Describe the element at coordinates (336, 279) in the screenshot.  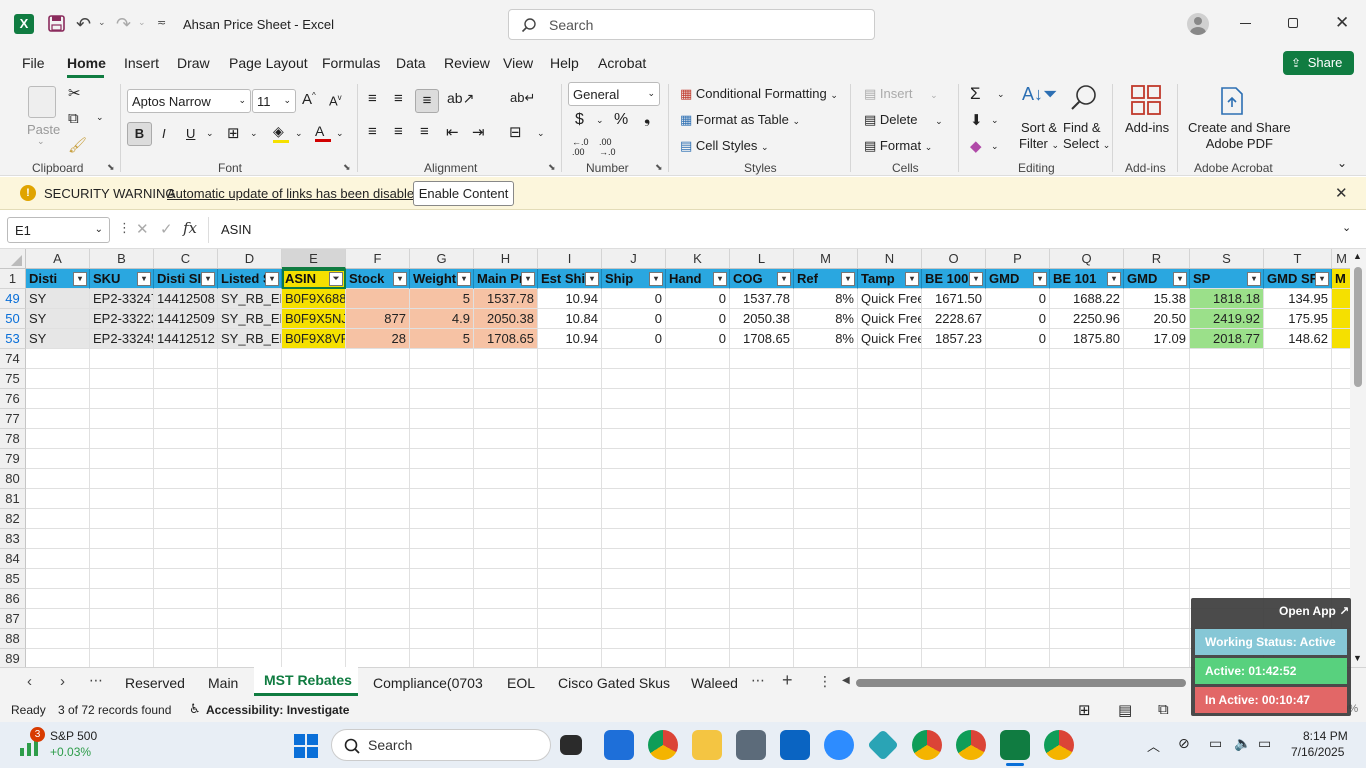
I see `filter-active-icon: ⏷` at that location.